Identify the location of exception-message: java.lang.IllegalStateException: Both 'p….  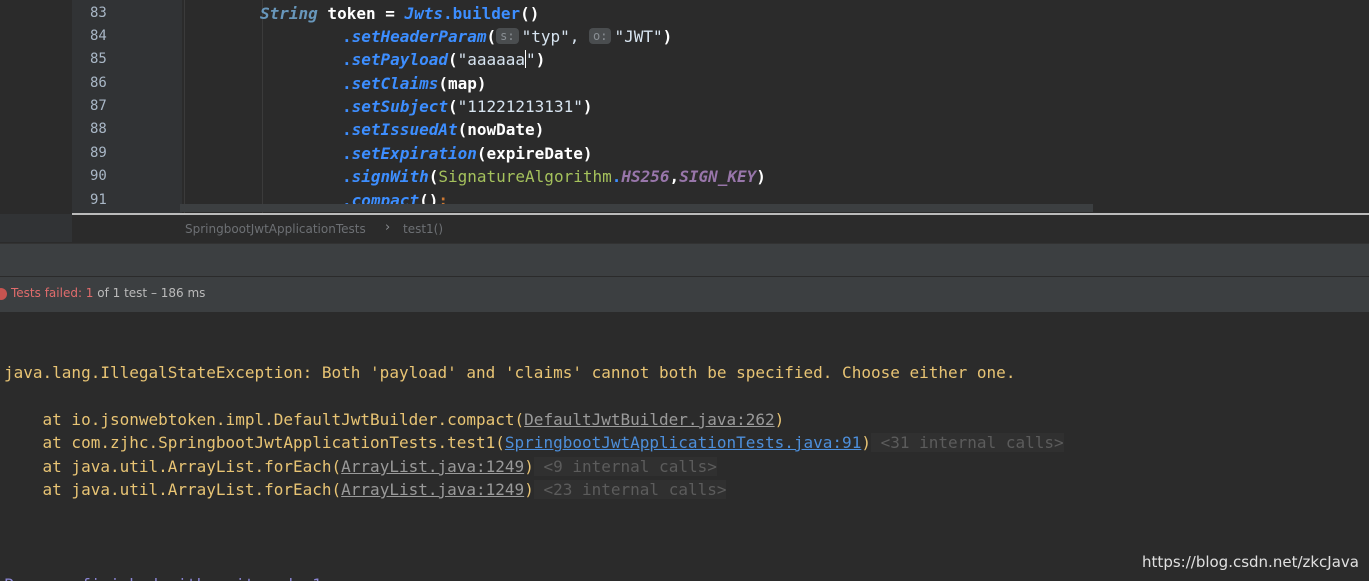
(510, 372).